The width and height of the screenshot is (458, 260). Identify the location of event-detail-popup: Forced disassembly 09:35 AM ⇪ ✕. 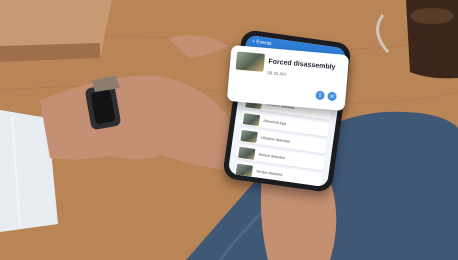
(288, 78).